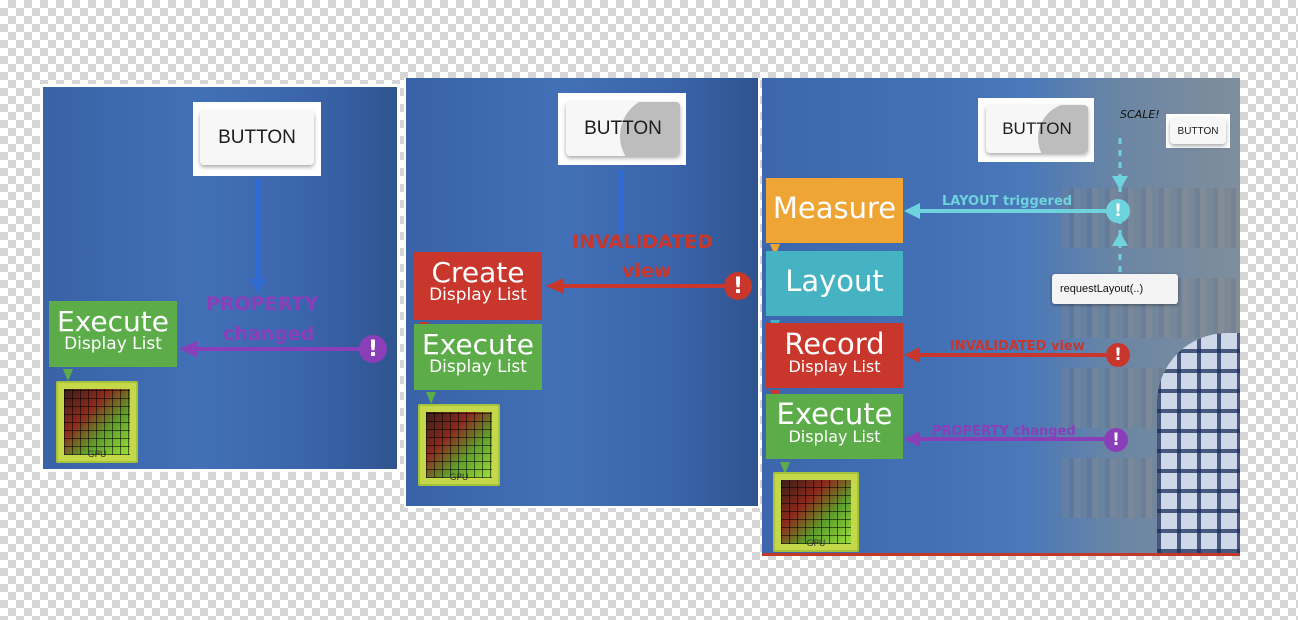 This screenshot has height=620, width=1298. I want to click on layout-arrowhead, so click(912, 211).